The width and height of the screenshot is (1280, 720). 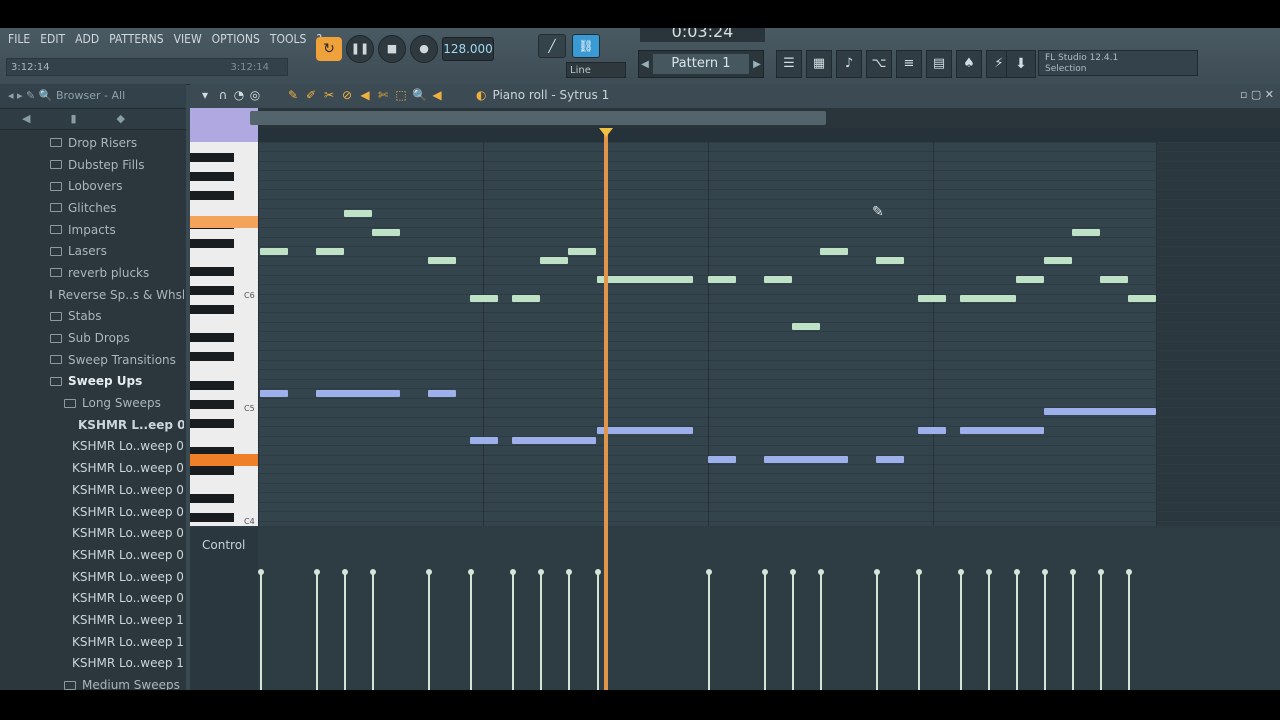 What do you see at coordinates (255, 95) in the screenshot?
I see `playback-icon: ◎` at bounding box center [255, 95].